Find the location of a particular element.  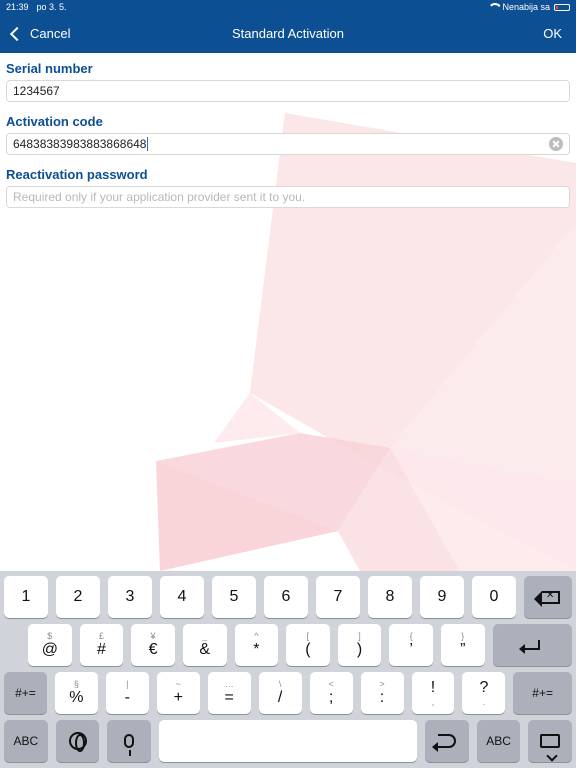

key-semicolon: <; is located at coordinates (331, 693).